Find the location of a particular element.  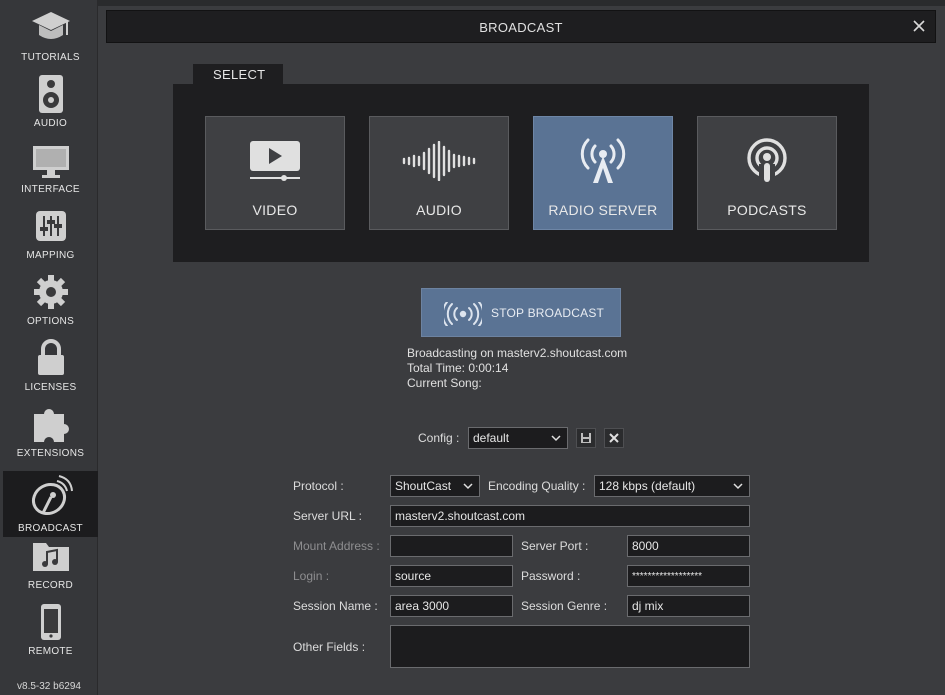

server-url-input: masterv2.shoutcast.com is located at coordinates (570, 516).